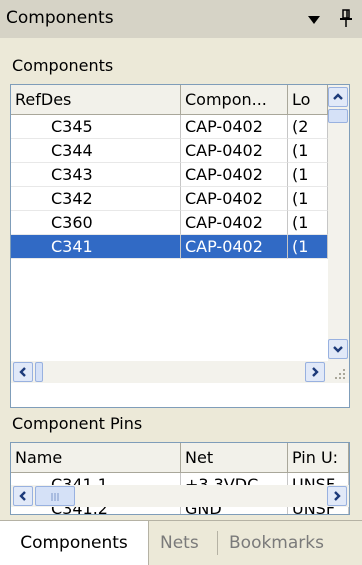 Image resolution: width=362 pixels, height=565 pixels. I want to click on refdes-cell: C343, so click(96, 175).